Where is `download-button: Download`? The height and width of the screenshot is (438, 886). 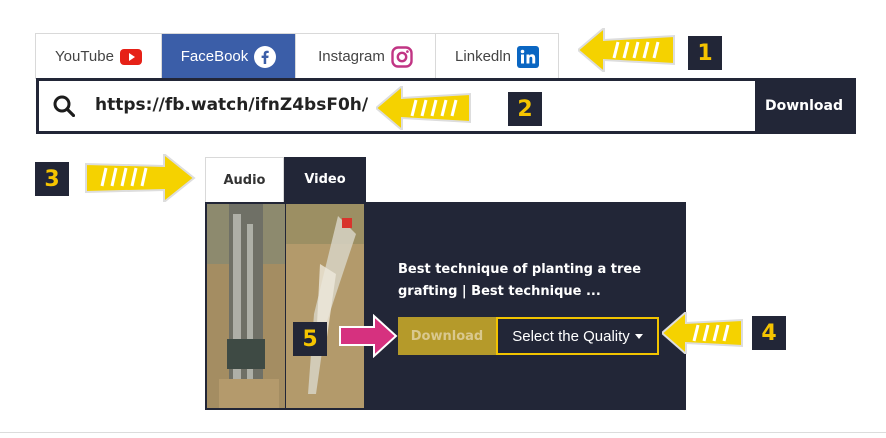
download-button: Download is located at coordinates (804, 106).